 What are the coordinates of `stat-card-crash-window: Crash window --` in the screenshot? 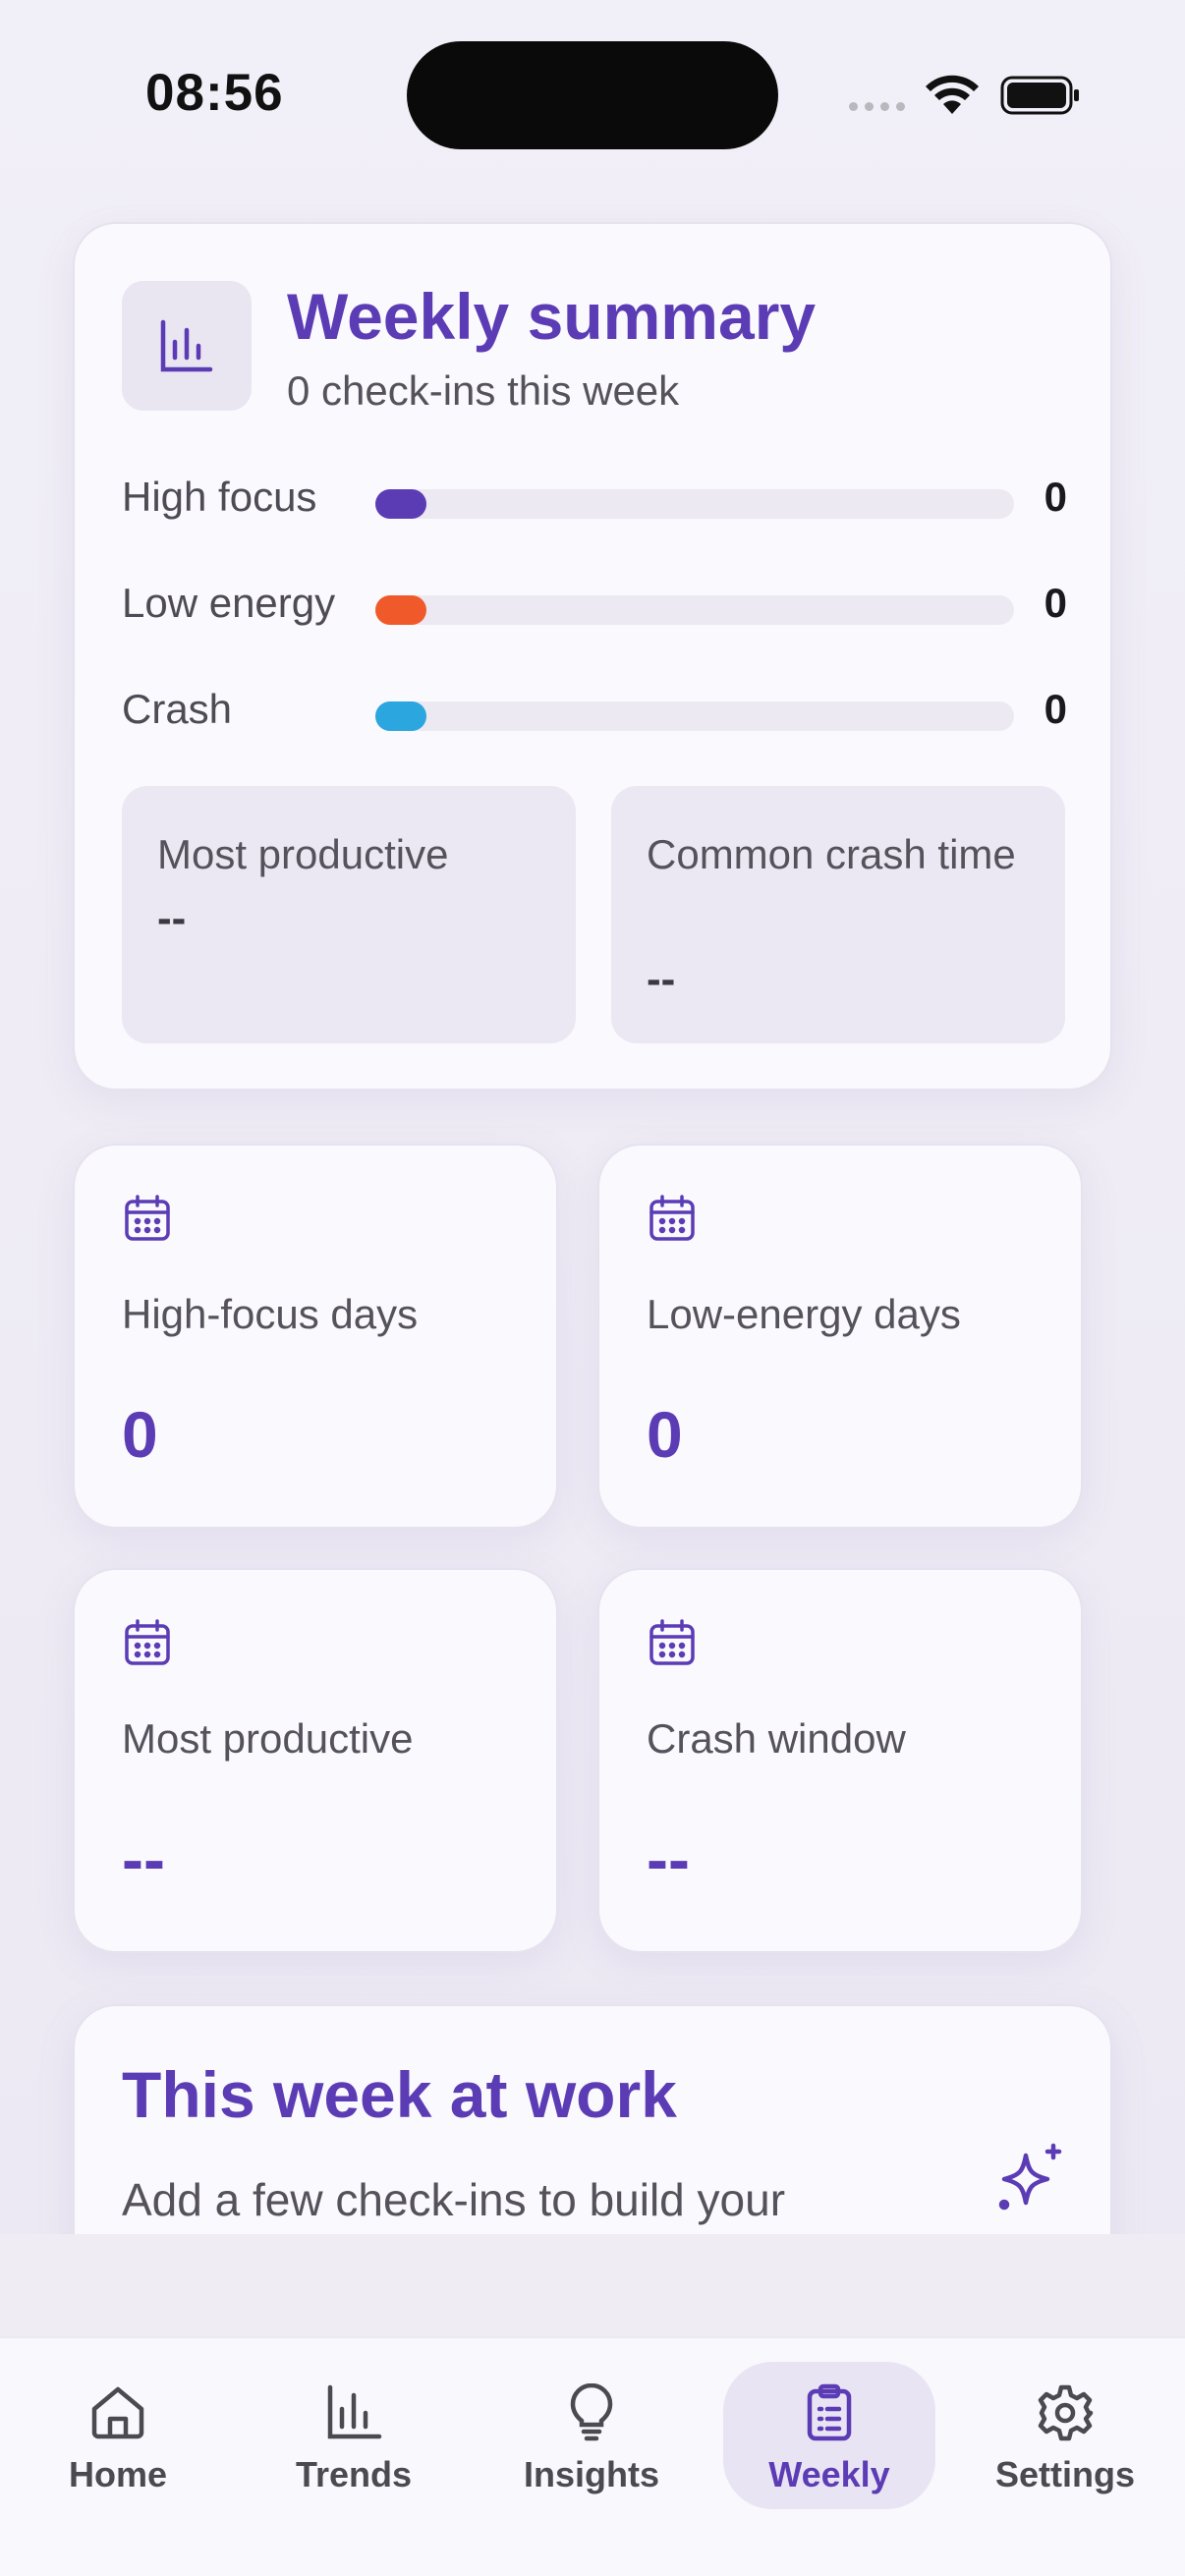 It's located at (840, 1760).